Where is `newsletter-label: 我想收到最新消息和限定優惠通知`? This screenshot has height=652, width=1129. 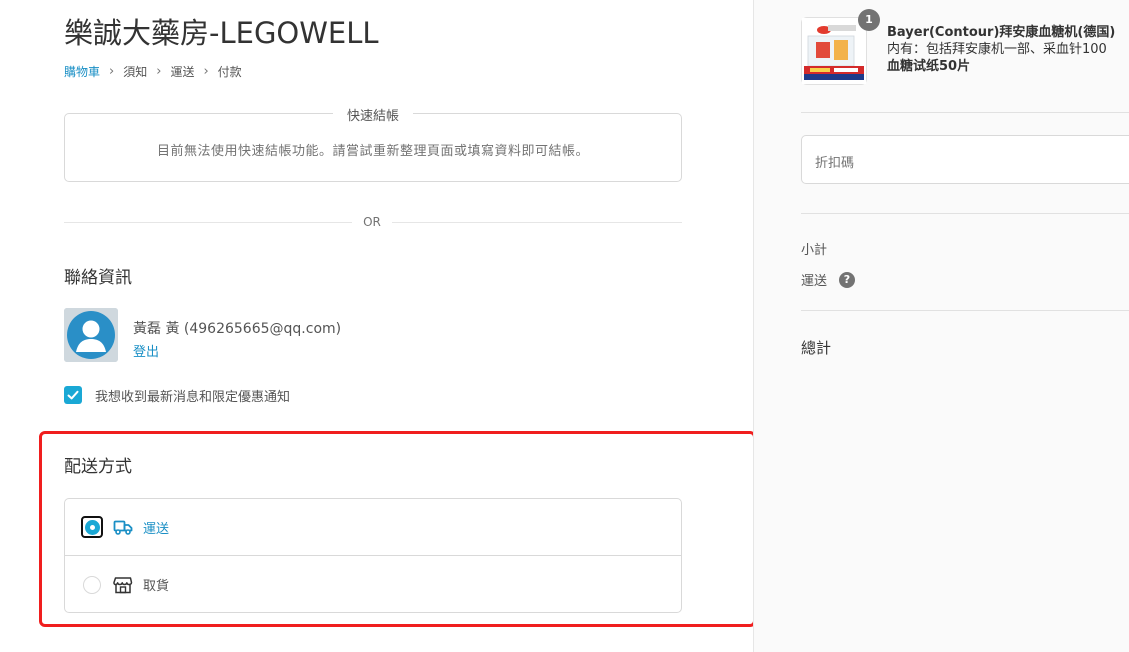
newsletter-label: 我想收到最新消息和限定優惠通知 is located at coordinates (193, 397).